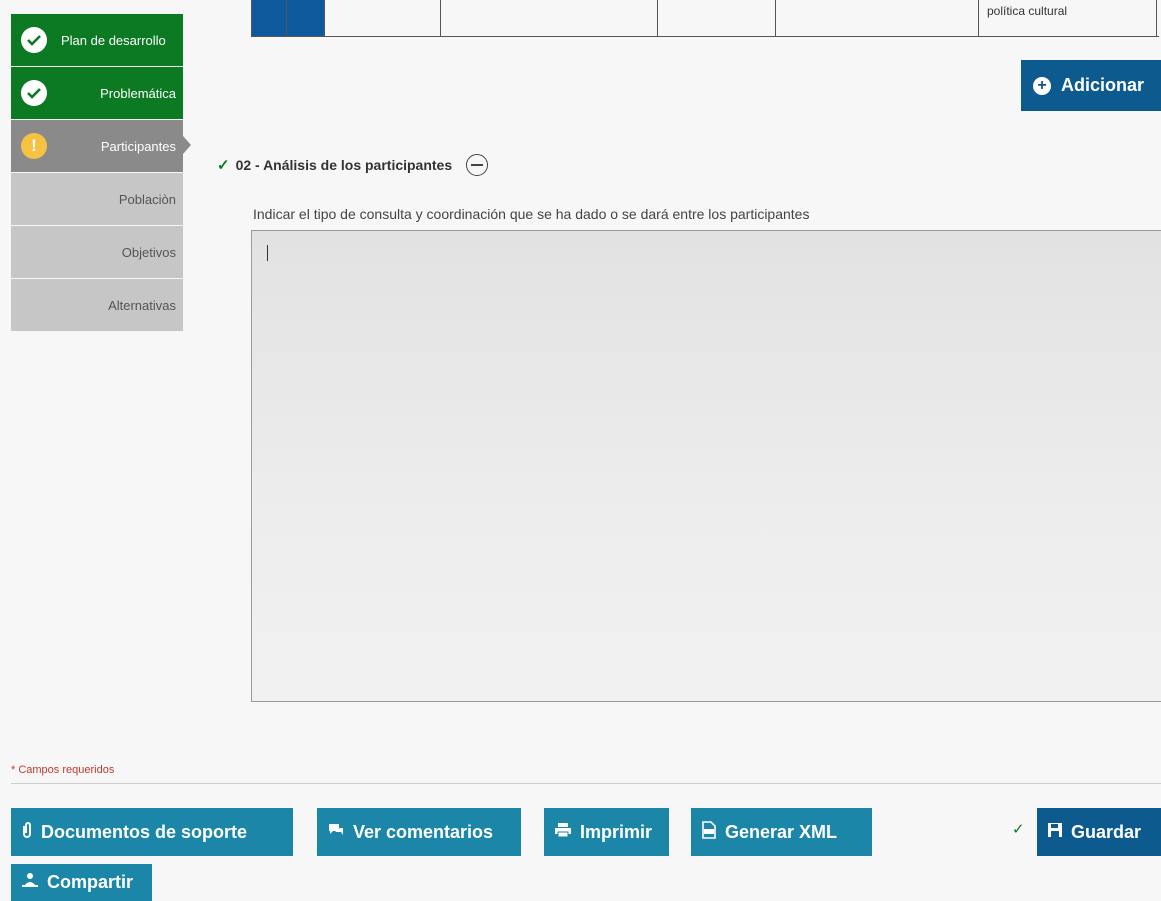 Image resolution: width=1161 pixels, height=901 pixels. Describe the element at coordinates (27, 832) in the screenshot. I see `paperclip-icon` at that location.